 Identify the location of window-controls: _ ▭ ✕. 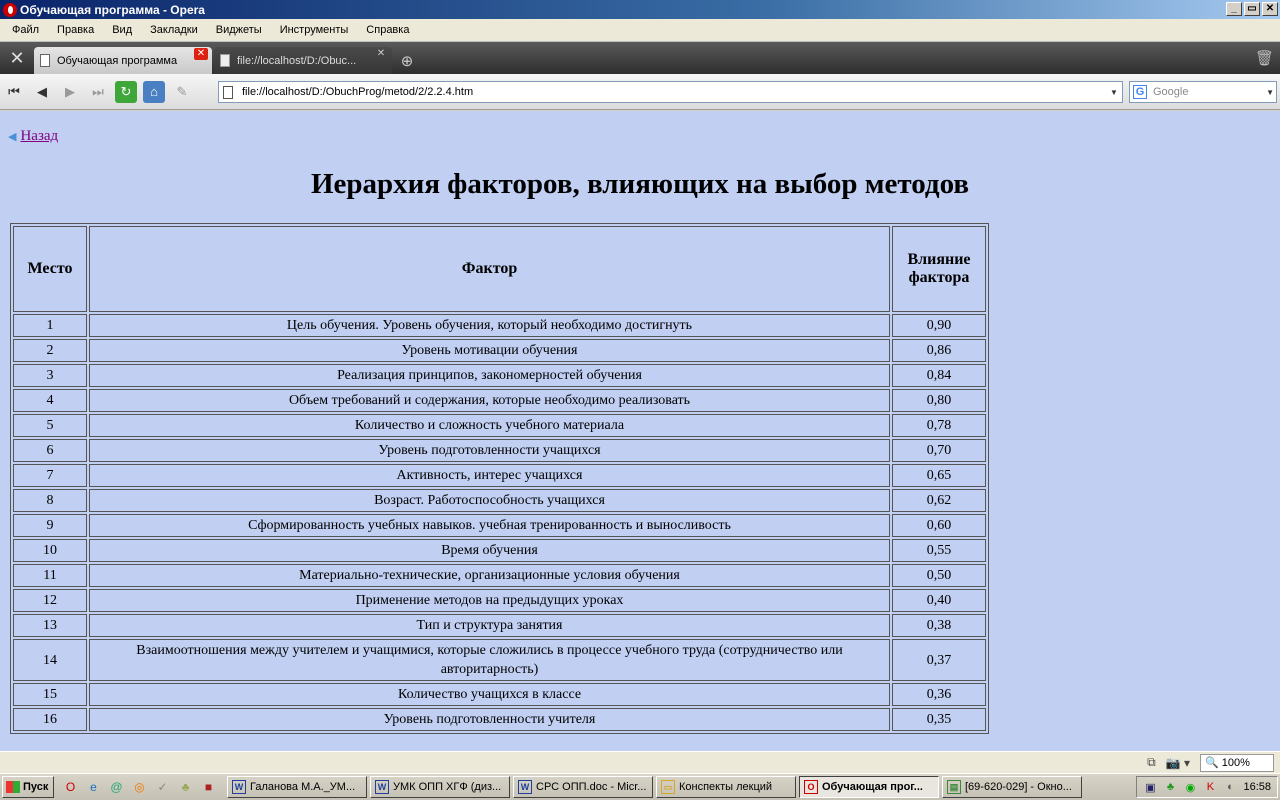
(1252, 9).